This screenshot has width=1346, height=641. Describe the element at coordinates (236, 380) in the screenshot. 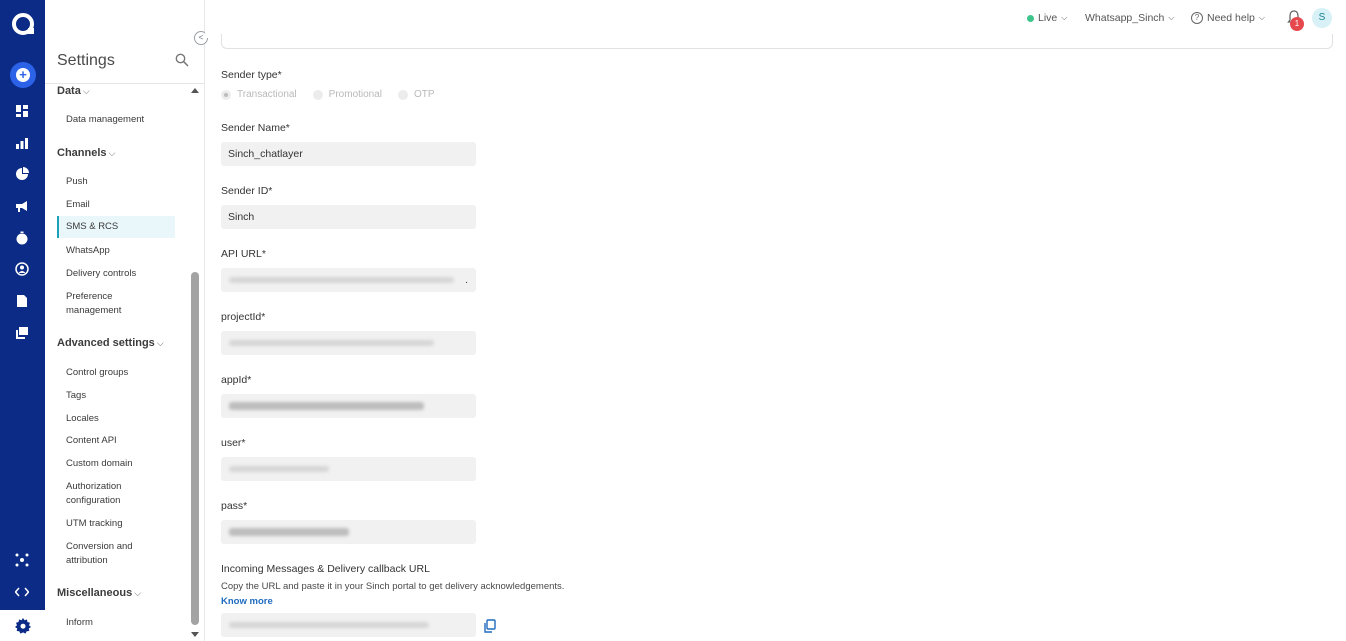

I see `app-id-label: appId*` at that location.